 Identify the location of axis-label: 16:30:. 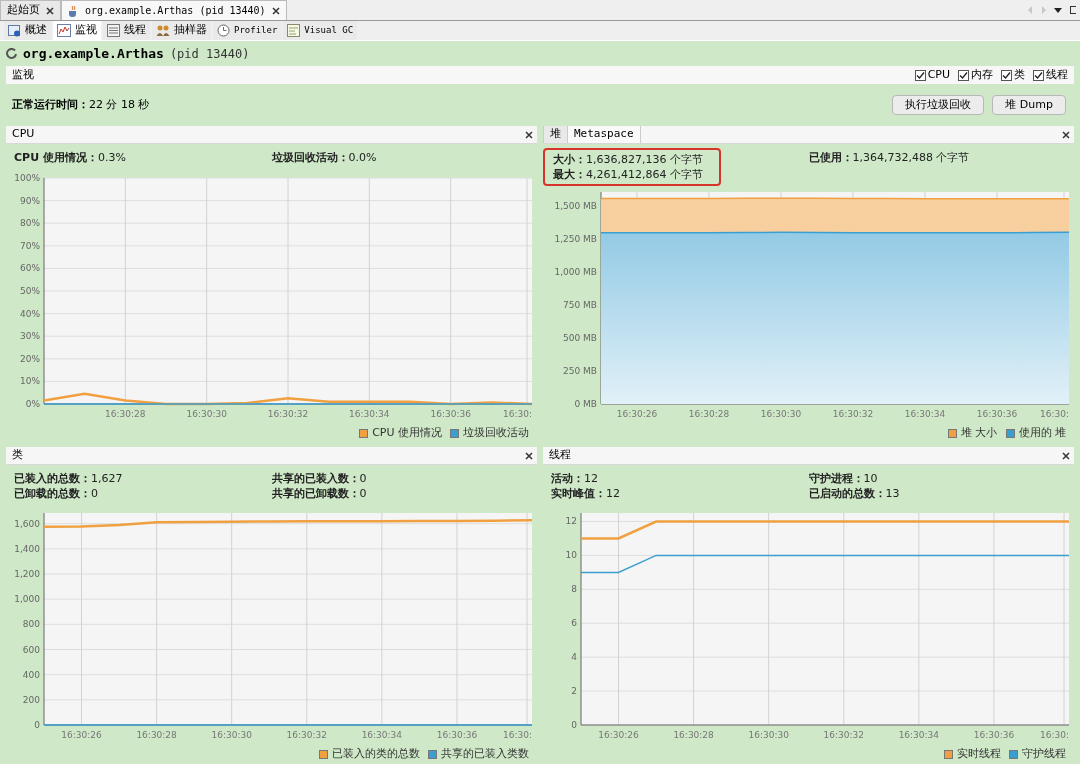
(1054, 735).